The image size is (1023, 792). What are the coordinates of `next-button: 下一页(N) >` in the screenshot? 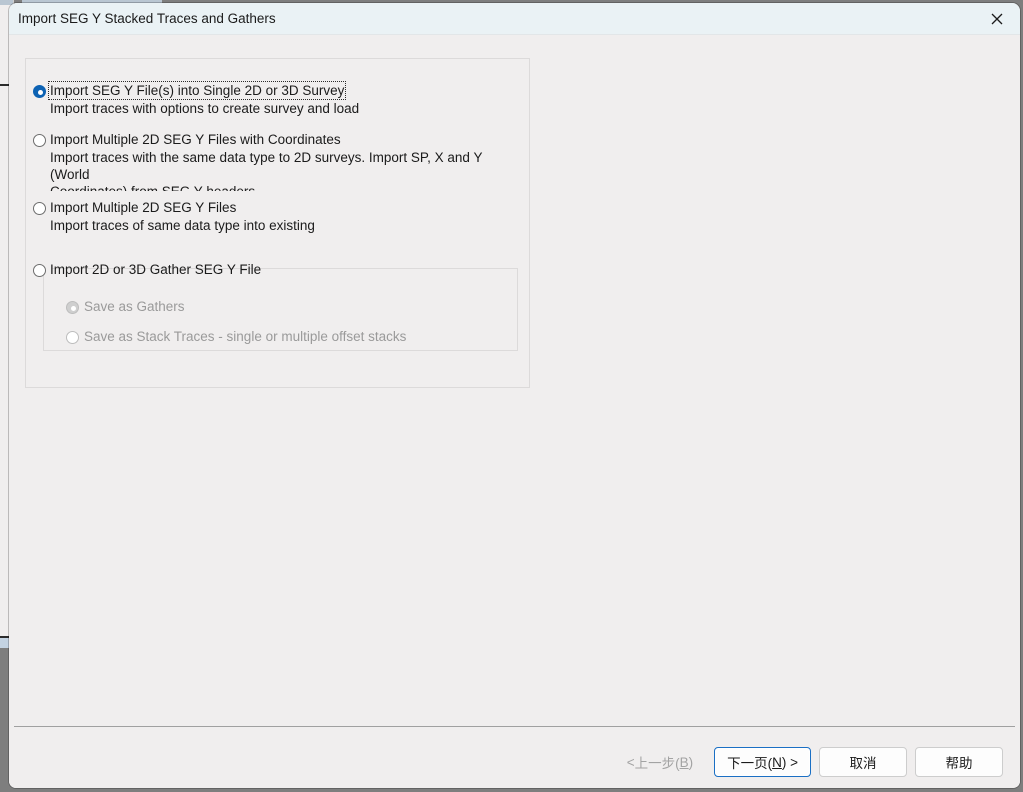 It's located at (762, 762).